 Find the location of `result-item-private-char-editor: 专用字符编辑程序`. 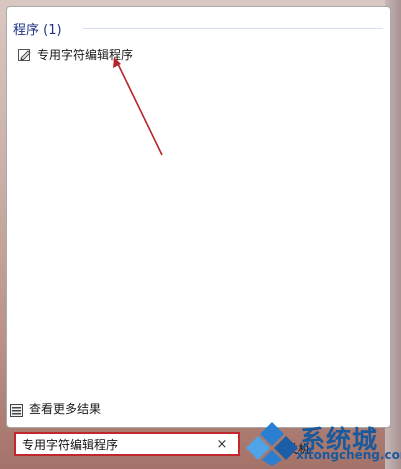

result-item-private-char-editor: 专用字符编辑程序 is located at coordinates (113, 54).